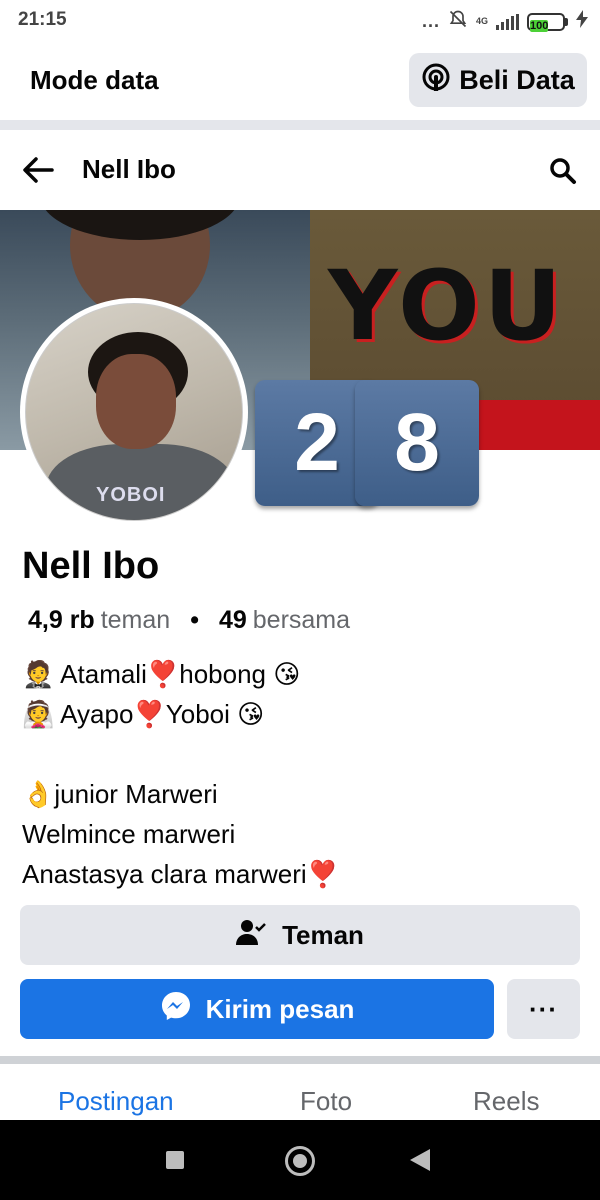  Describe the element at coordinates (129, 169) in the screenshot. I see `page-title: Nell Ibo` at that location.